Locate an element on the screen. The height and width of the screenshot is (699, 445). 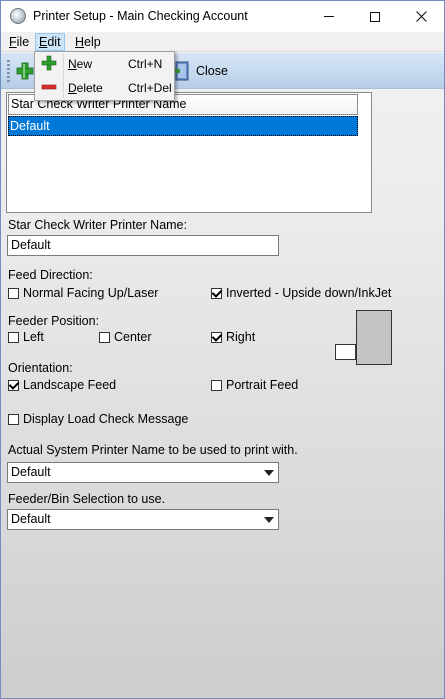
maximize-button is located at coordinates (375, 16).